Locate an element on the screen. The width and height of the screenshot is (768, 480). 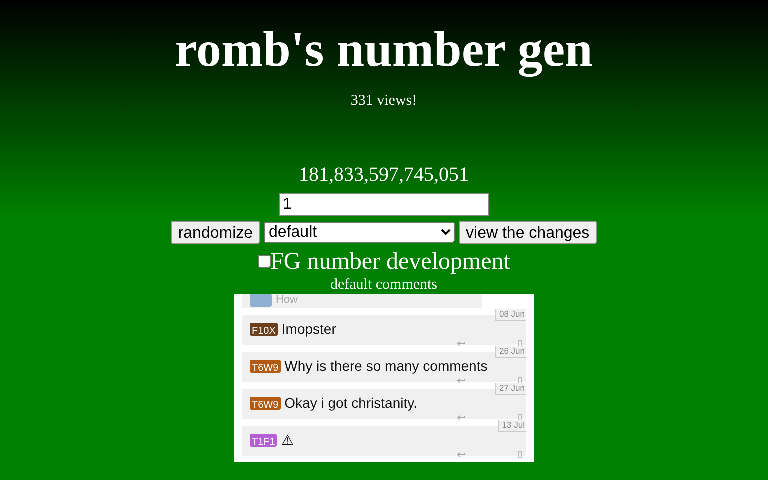
view-count: 331 views! is located at coordinates (384, 101).